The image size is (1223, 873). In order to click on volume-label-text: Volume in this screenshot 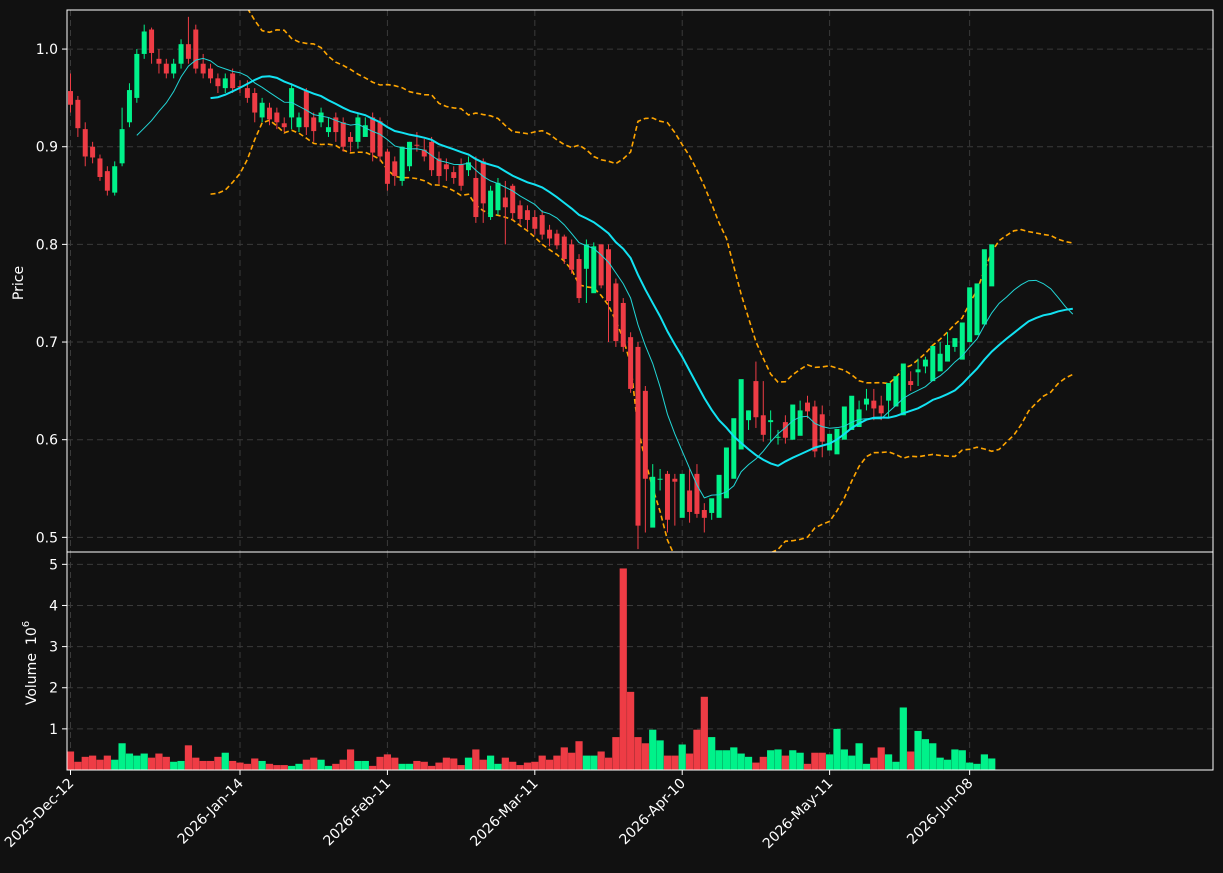, I will do `click(32, 679)`.